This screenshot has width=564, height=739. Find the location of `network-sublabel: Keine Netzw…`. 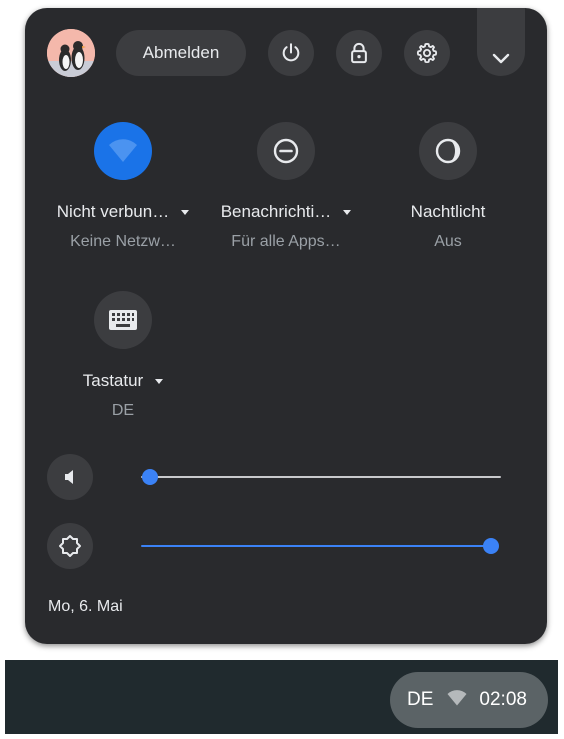

network-sublabel: Keine Netzw… is located at coordinates (123, 241).